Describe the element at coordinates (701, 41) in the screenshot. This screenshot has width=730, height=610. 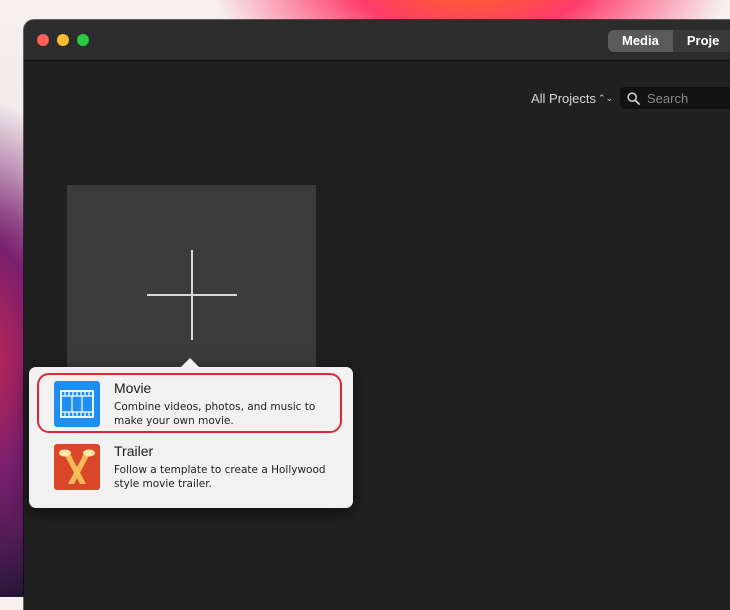
I see `tab-projects: Proje` at that location.